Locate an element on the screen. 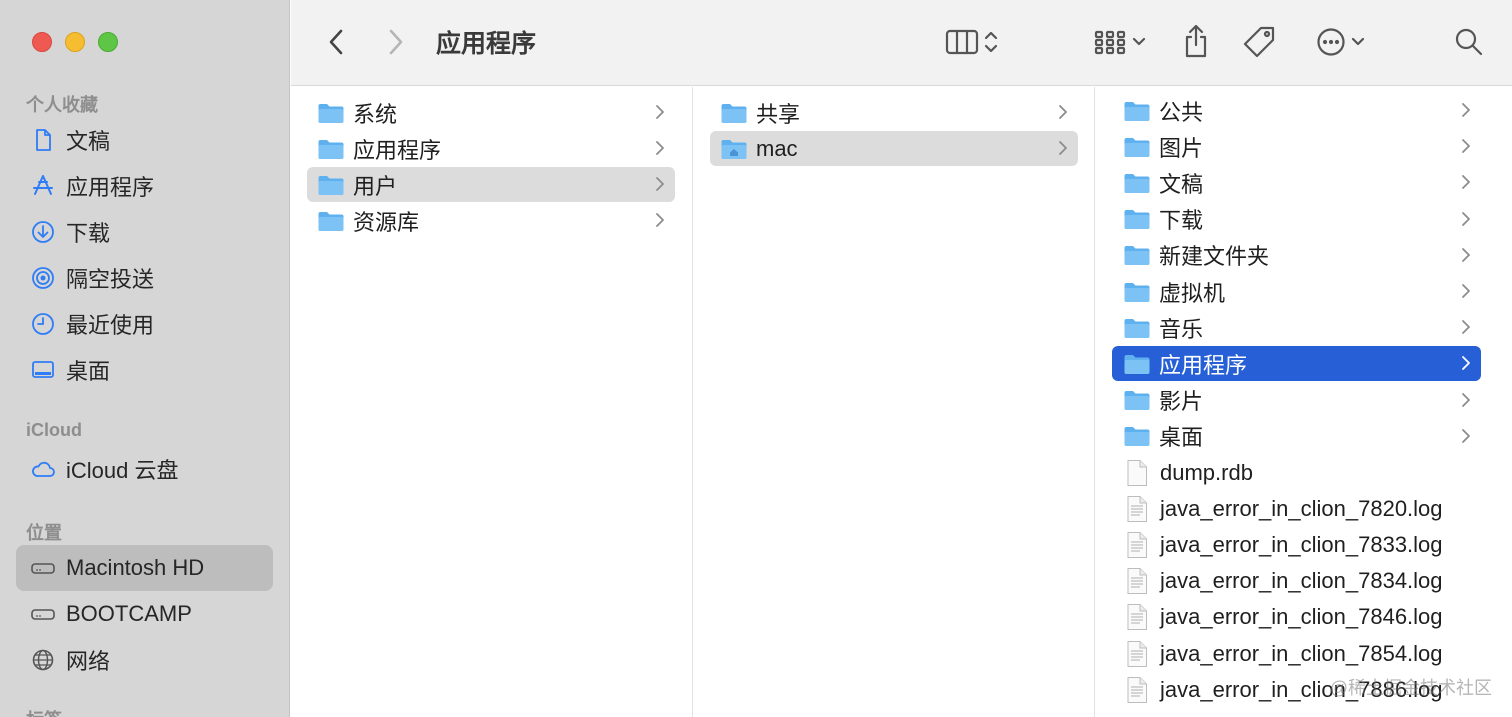 The image size is (1512, 717). sidebar-item-recents: 最近使用 is located at coordinates (144, 324).